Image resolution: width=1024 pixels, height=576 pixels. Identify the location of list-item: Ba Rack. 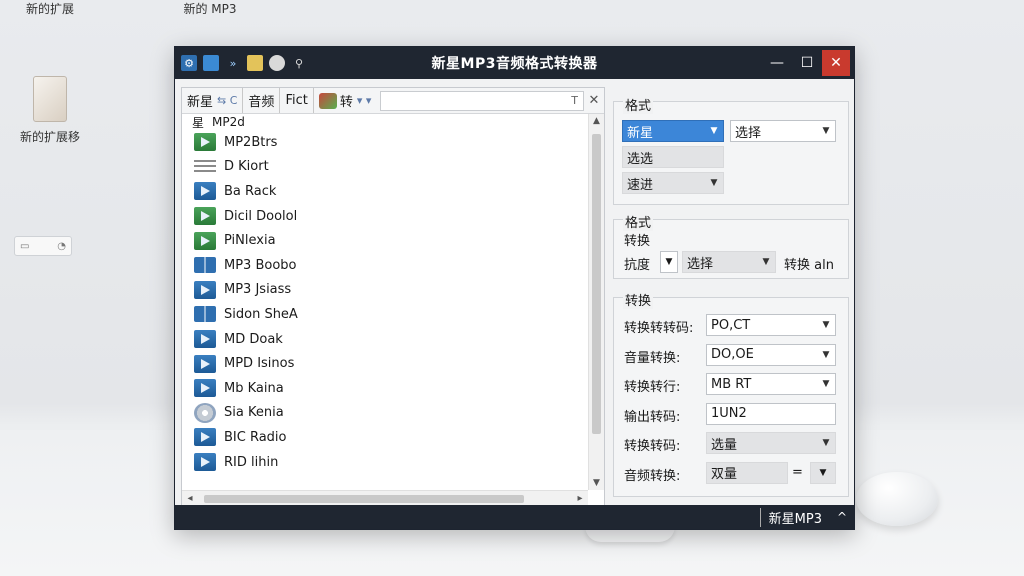
(385, 191).